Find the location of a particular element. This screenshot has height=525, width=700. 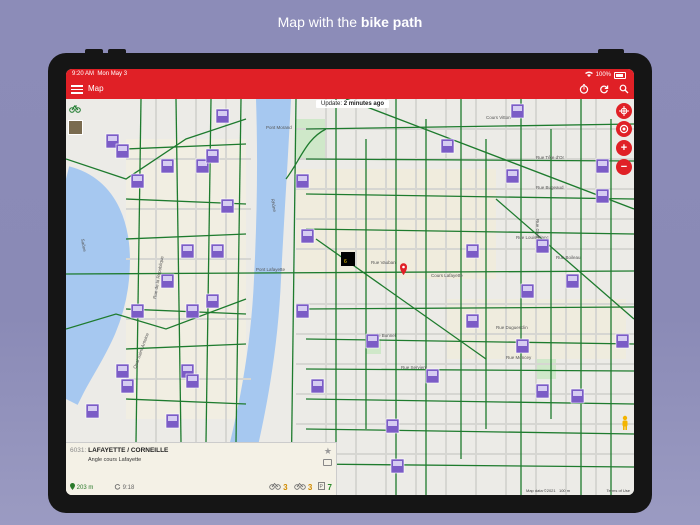

parking-icon: P is located at coordinates (322, 486).